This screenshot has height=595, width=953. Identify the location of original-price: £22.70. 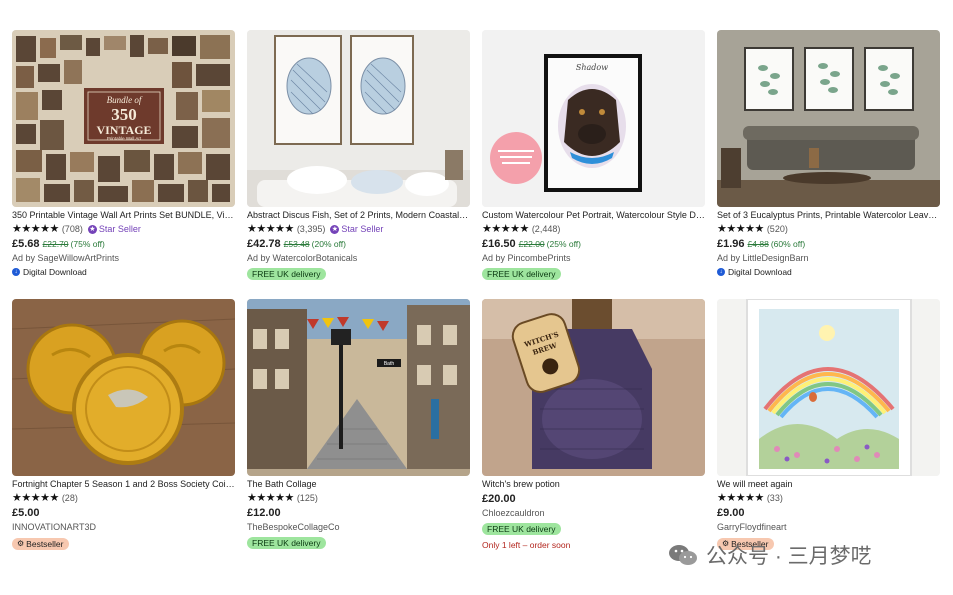
(55, 244).